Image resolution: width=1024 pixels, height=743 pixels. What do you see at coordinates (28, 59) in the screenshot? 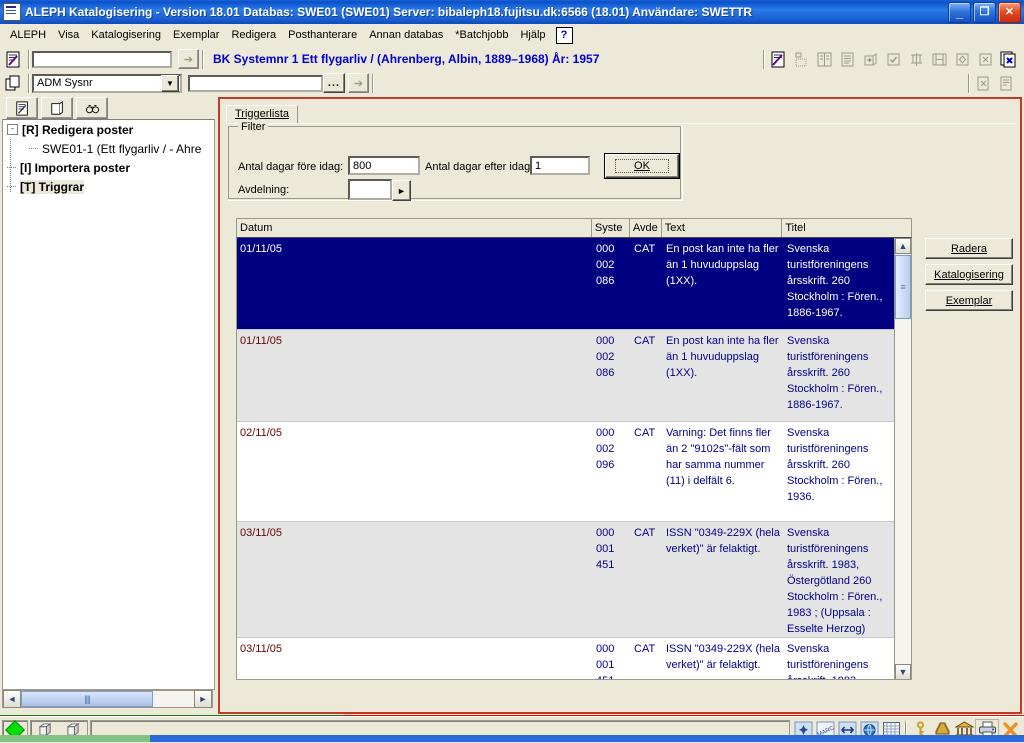
I see `toolbar-separator` at bounding box center [28, 59].